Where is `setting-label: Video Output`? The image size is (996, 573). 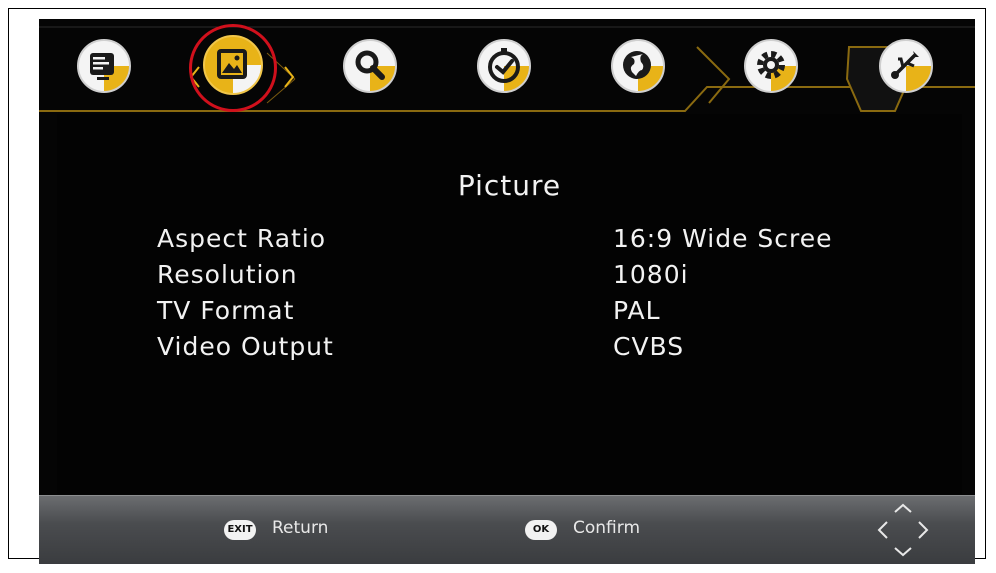 setting-label: Video Output is located at coordinates (245, 346).